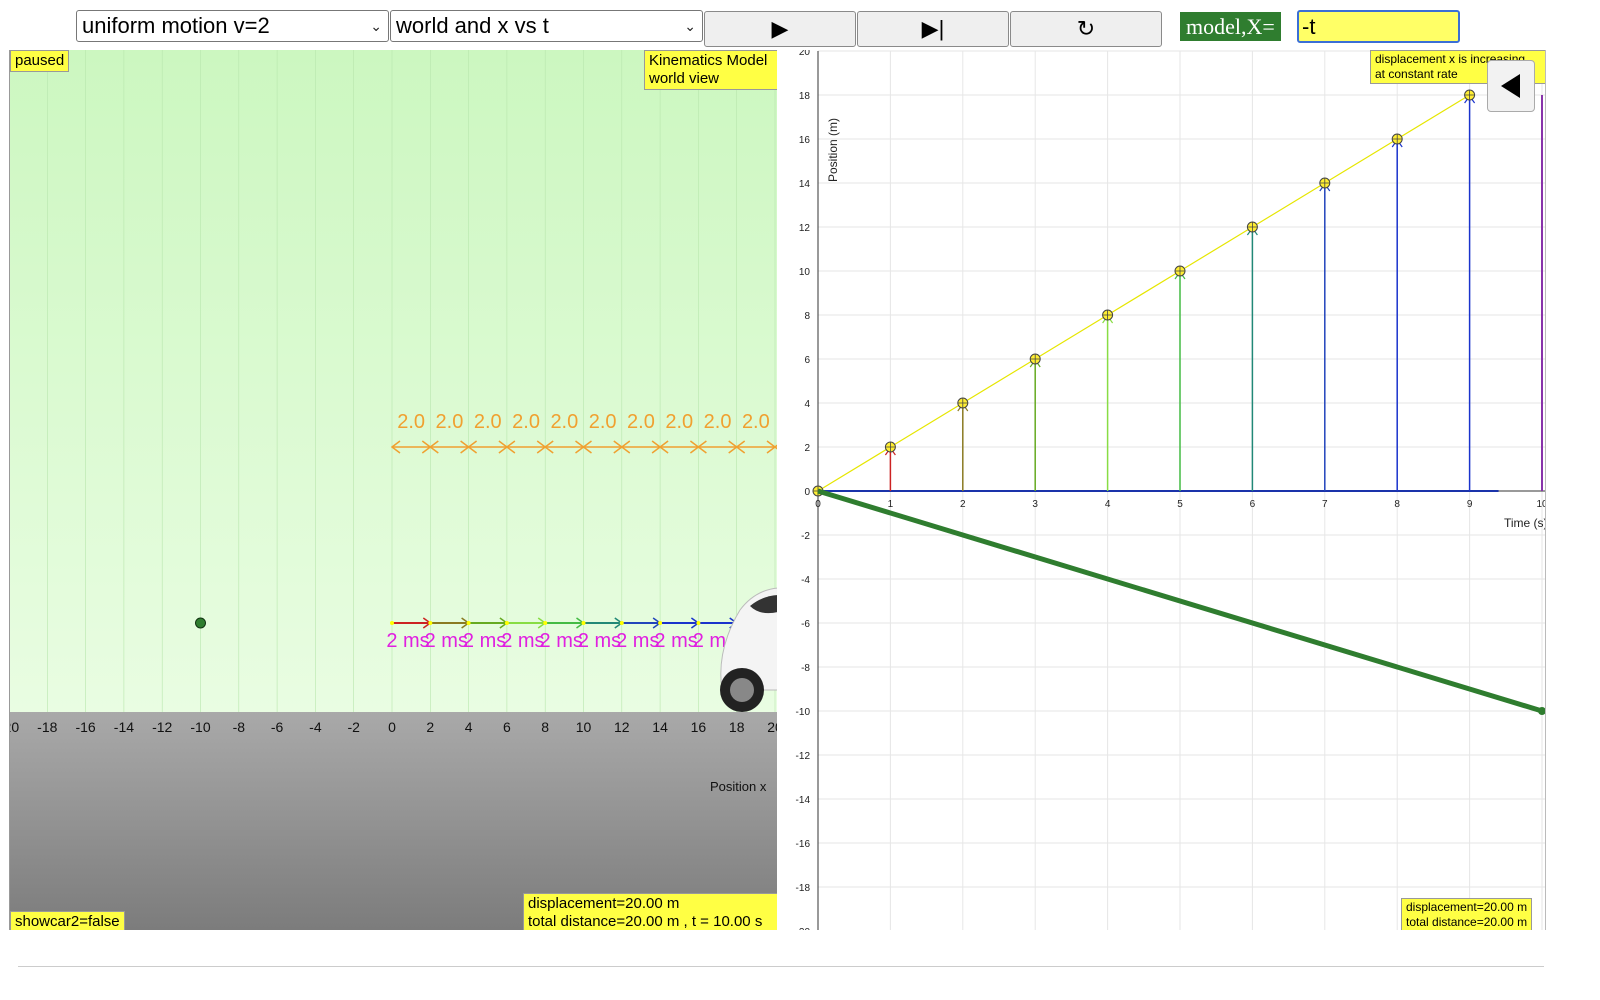  Describe the element at coordinates (315, 727) in the screenshot. I see `world-tick-label: -4` at that location.